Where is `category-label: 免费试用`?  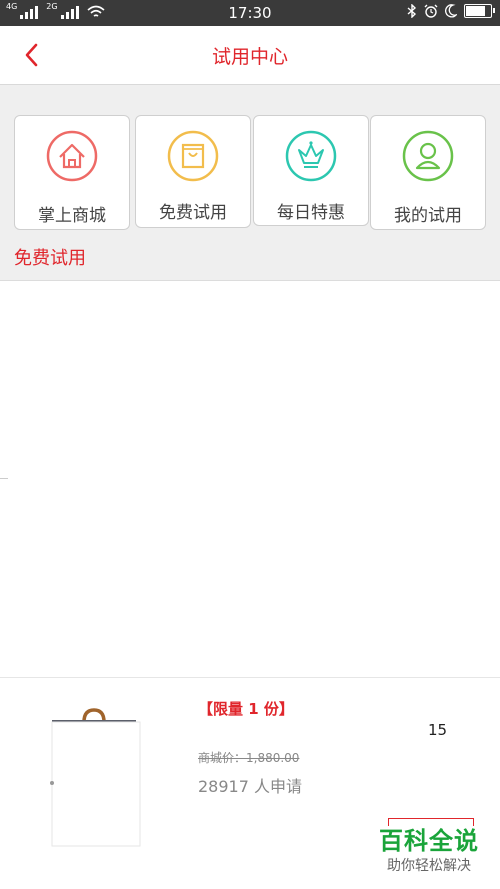
category-label: 免费试用 is located at coordinates (193, 213).